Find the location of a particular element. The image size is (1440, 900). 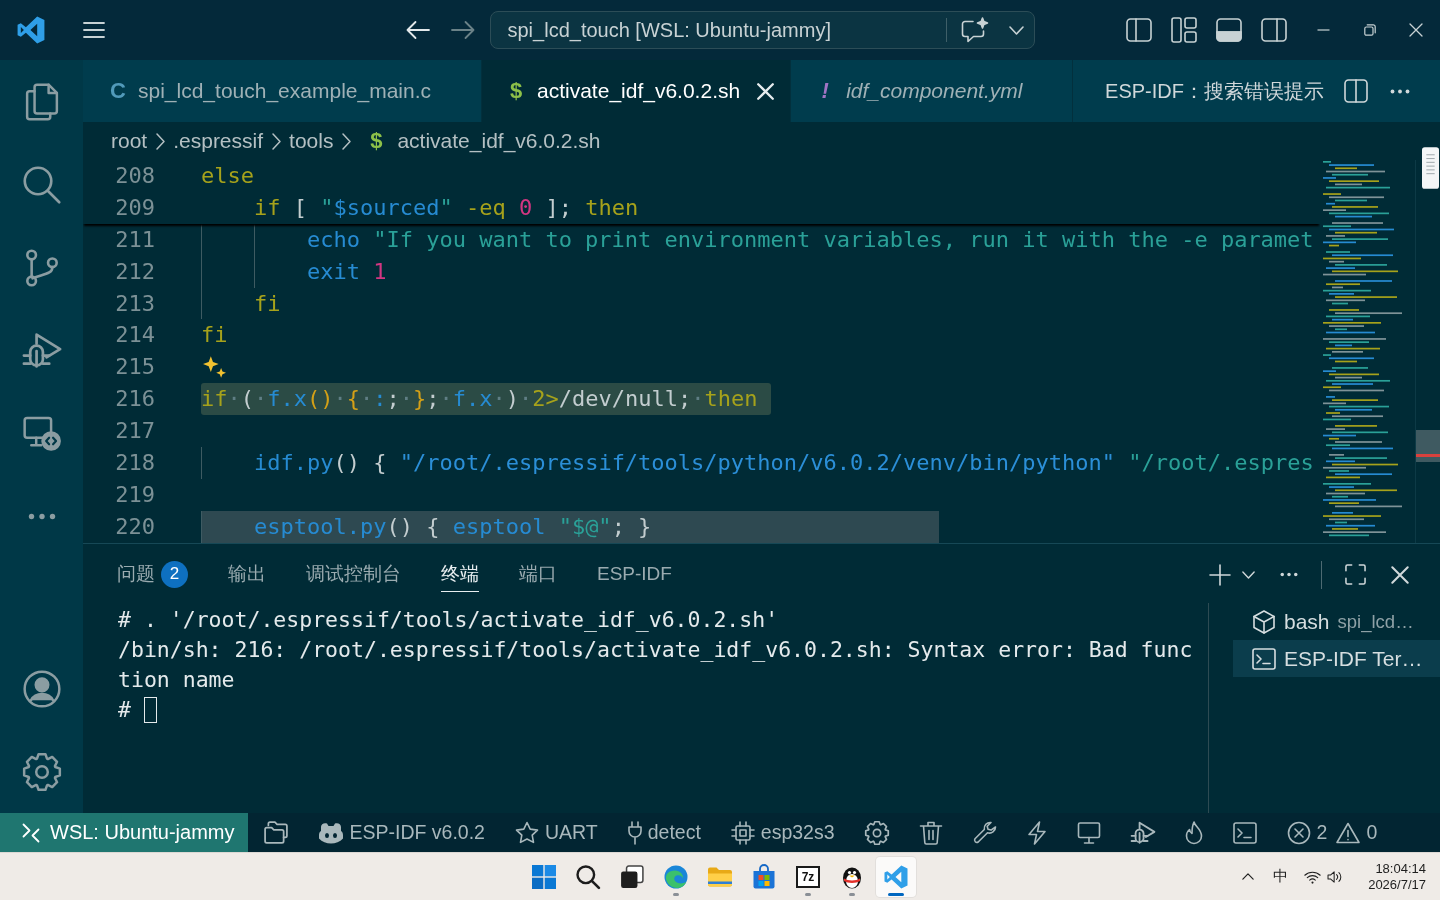

breadcrumb: .espressif is located at coordinates (218, 141).